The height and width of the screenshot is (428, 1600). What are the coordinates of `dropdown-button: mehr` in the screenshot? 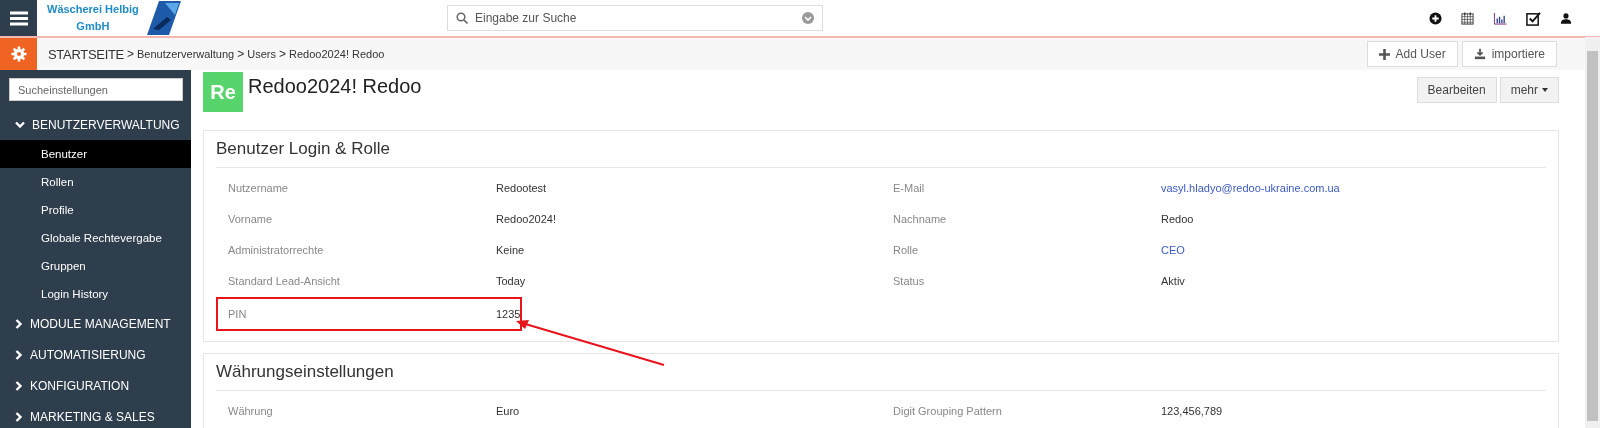 It's located at (1529, 90).